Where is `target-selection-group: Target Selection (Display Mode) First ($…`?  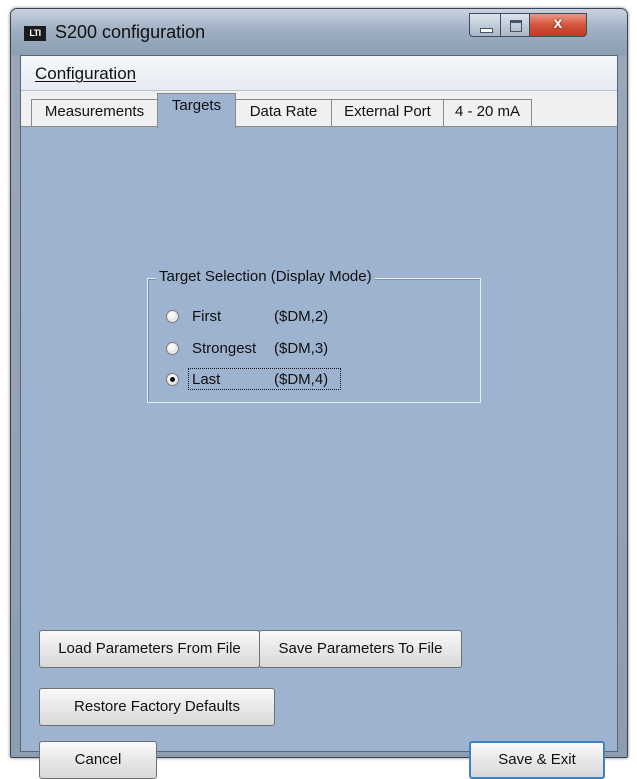
target-selection-group: Target Selection (Display Mode) First ($… is located at coordinates (314, 335).